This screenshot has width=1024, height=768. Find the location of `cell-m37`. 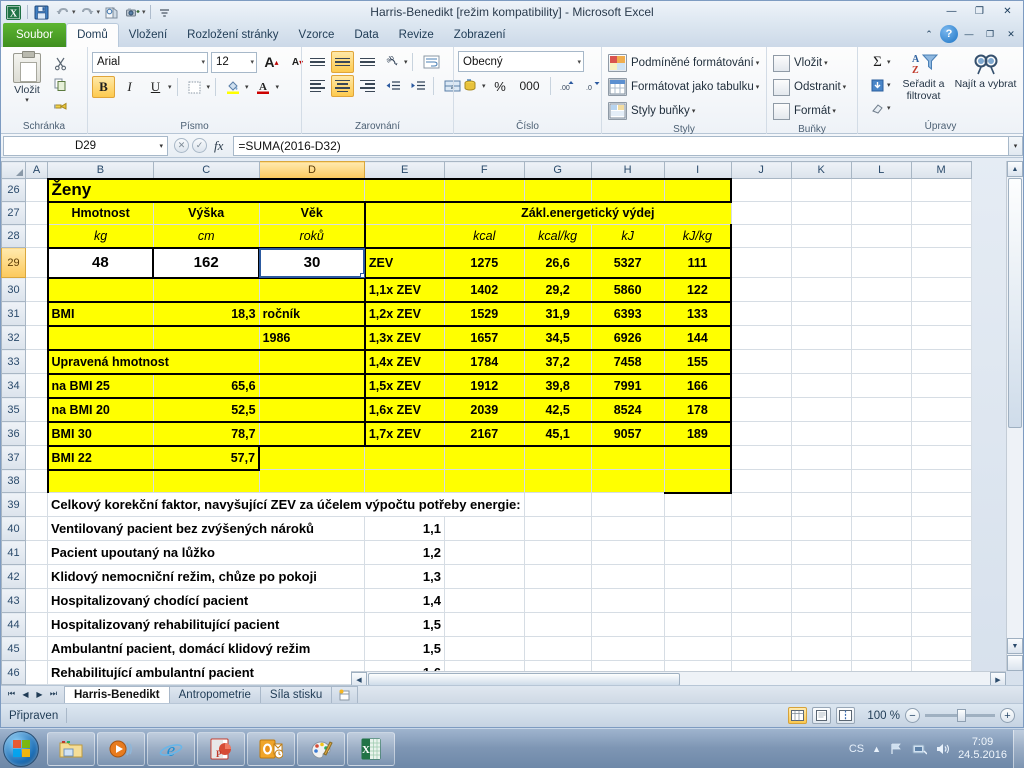

cell-m37 is located at coordinates (941, 457).